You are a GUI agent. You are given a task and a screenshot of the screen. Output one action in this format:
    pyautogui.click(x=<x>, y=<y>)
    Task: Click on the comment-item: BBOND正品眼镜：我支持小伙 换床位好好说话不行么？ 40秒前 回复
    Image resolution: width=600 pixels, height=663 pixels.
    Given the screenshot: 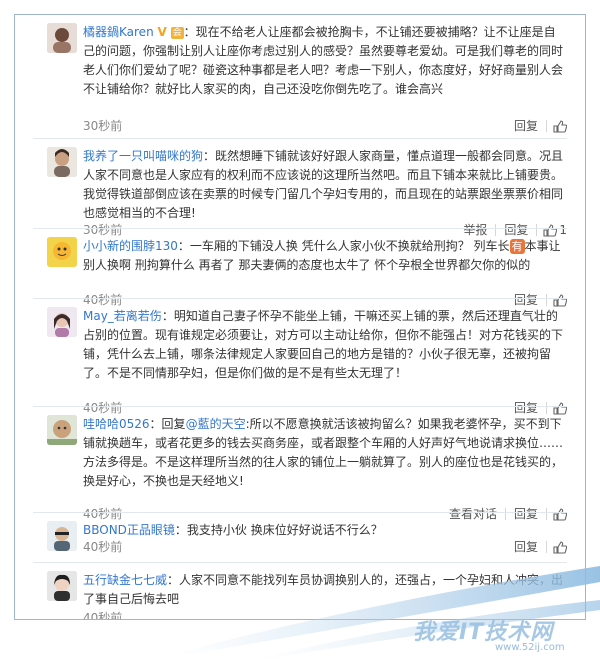 What is the action you would take?
    pyautogui.click(x=300, y=538)
    